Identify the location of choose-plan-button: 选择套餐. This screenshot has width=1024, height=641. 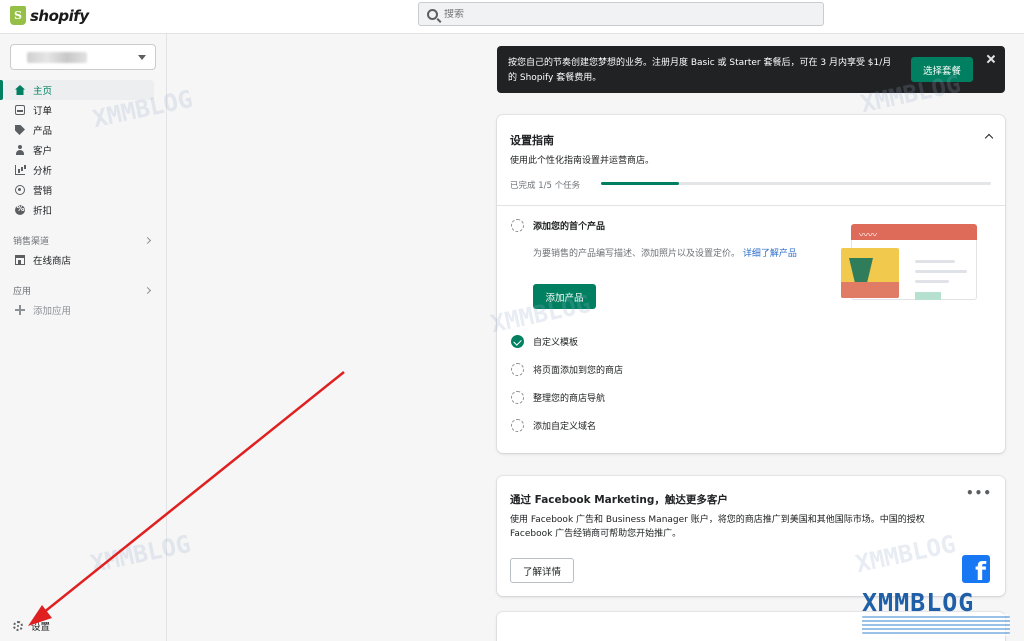
(942, 69).